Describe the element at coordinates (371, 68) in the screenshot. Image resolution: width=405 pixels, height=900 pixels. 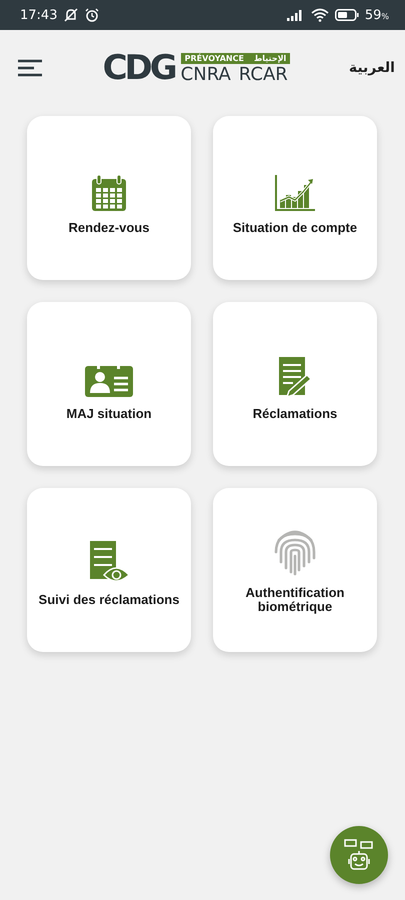
I see `language-link: العربية` at that location.